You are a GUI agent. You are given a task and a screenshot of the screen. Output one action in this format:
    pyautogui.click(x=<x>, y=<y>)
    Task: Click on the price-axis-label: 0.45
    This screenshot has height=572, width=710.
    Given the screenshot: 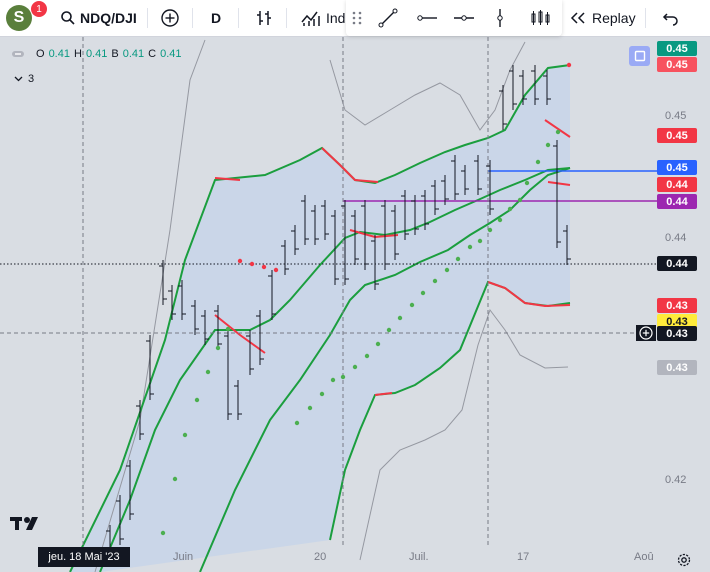 What is the action you would take?
    pyautogui.click(x=676, y=116)
    